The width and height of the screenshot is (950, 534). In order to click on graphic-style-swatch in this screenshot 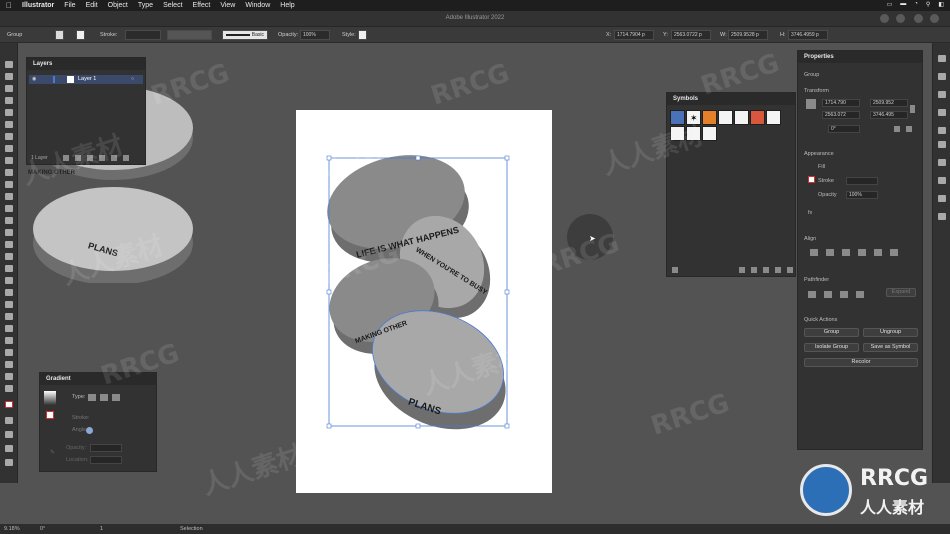, I will do `click(362, 35)`.